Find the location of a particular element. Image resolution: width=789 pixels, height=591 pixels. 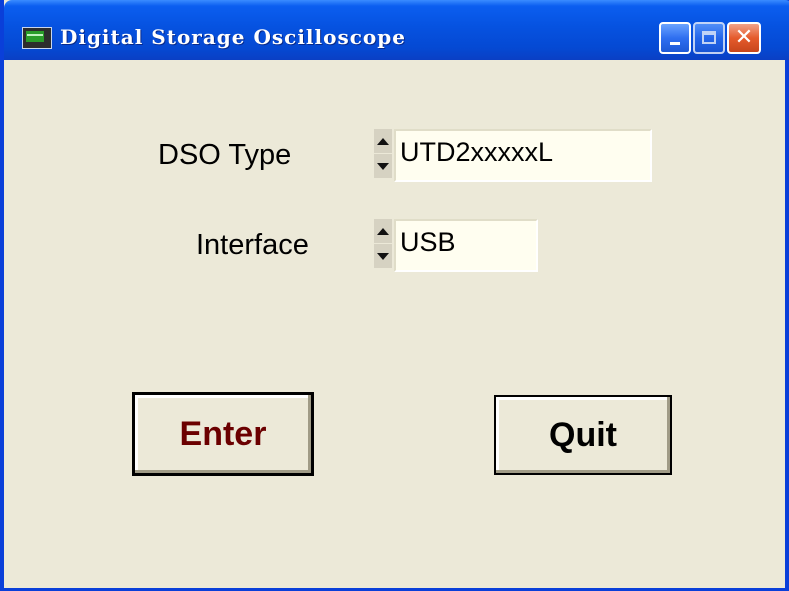

dso-type-spinner is located at coordinates (383, 154).